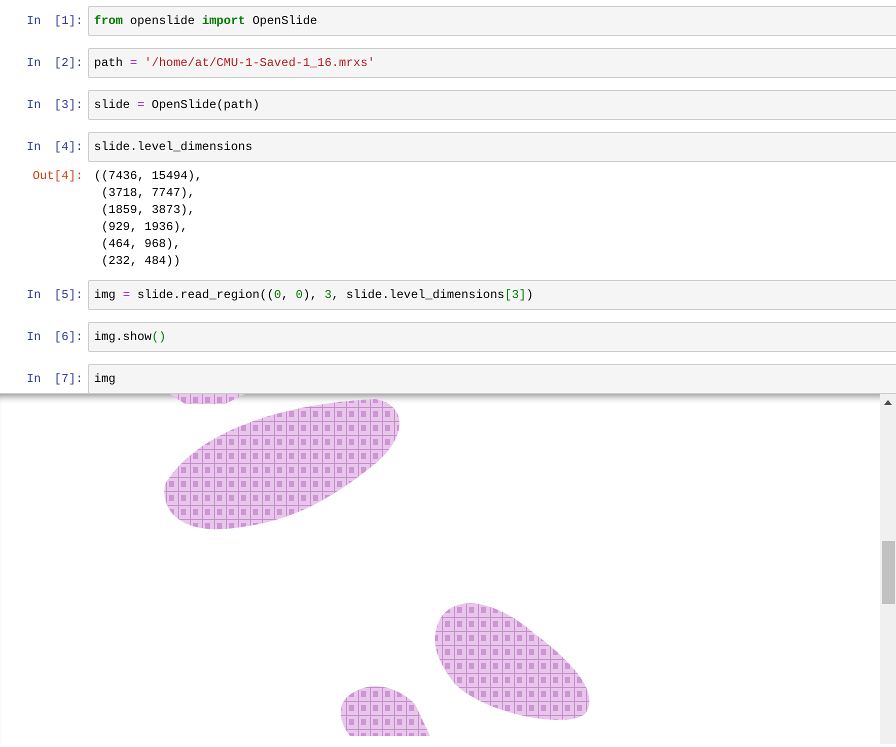 This screenshot has height=747, width=896. I want to click on input-prompt: In [7]:, so click(55, 379).